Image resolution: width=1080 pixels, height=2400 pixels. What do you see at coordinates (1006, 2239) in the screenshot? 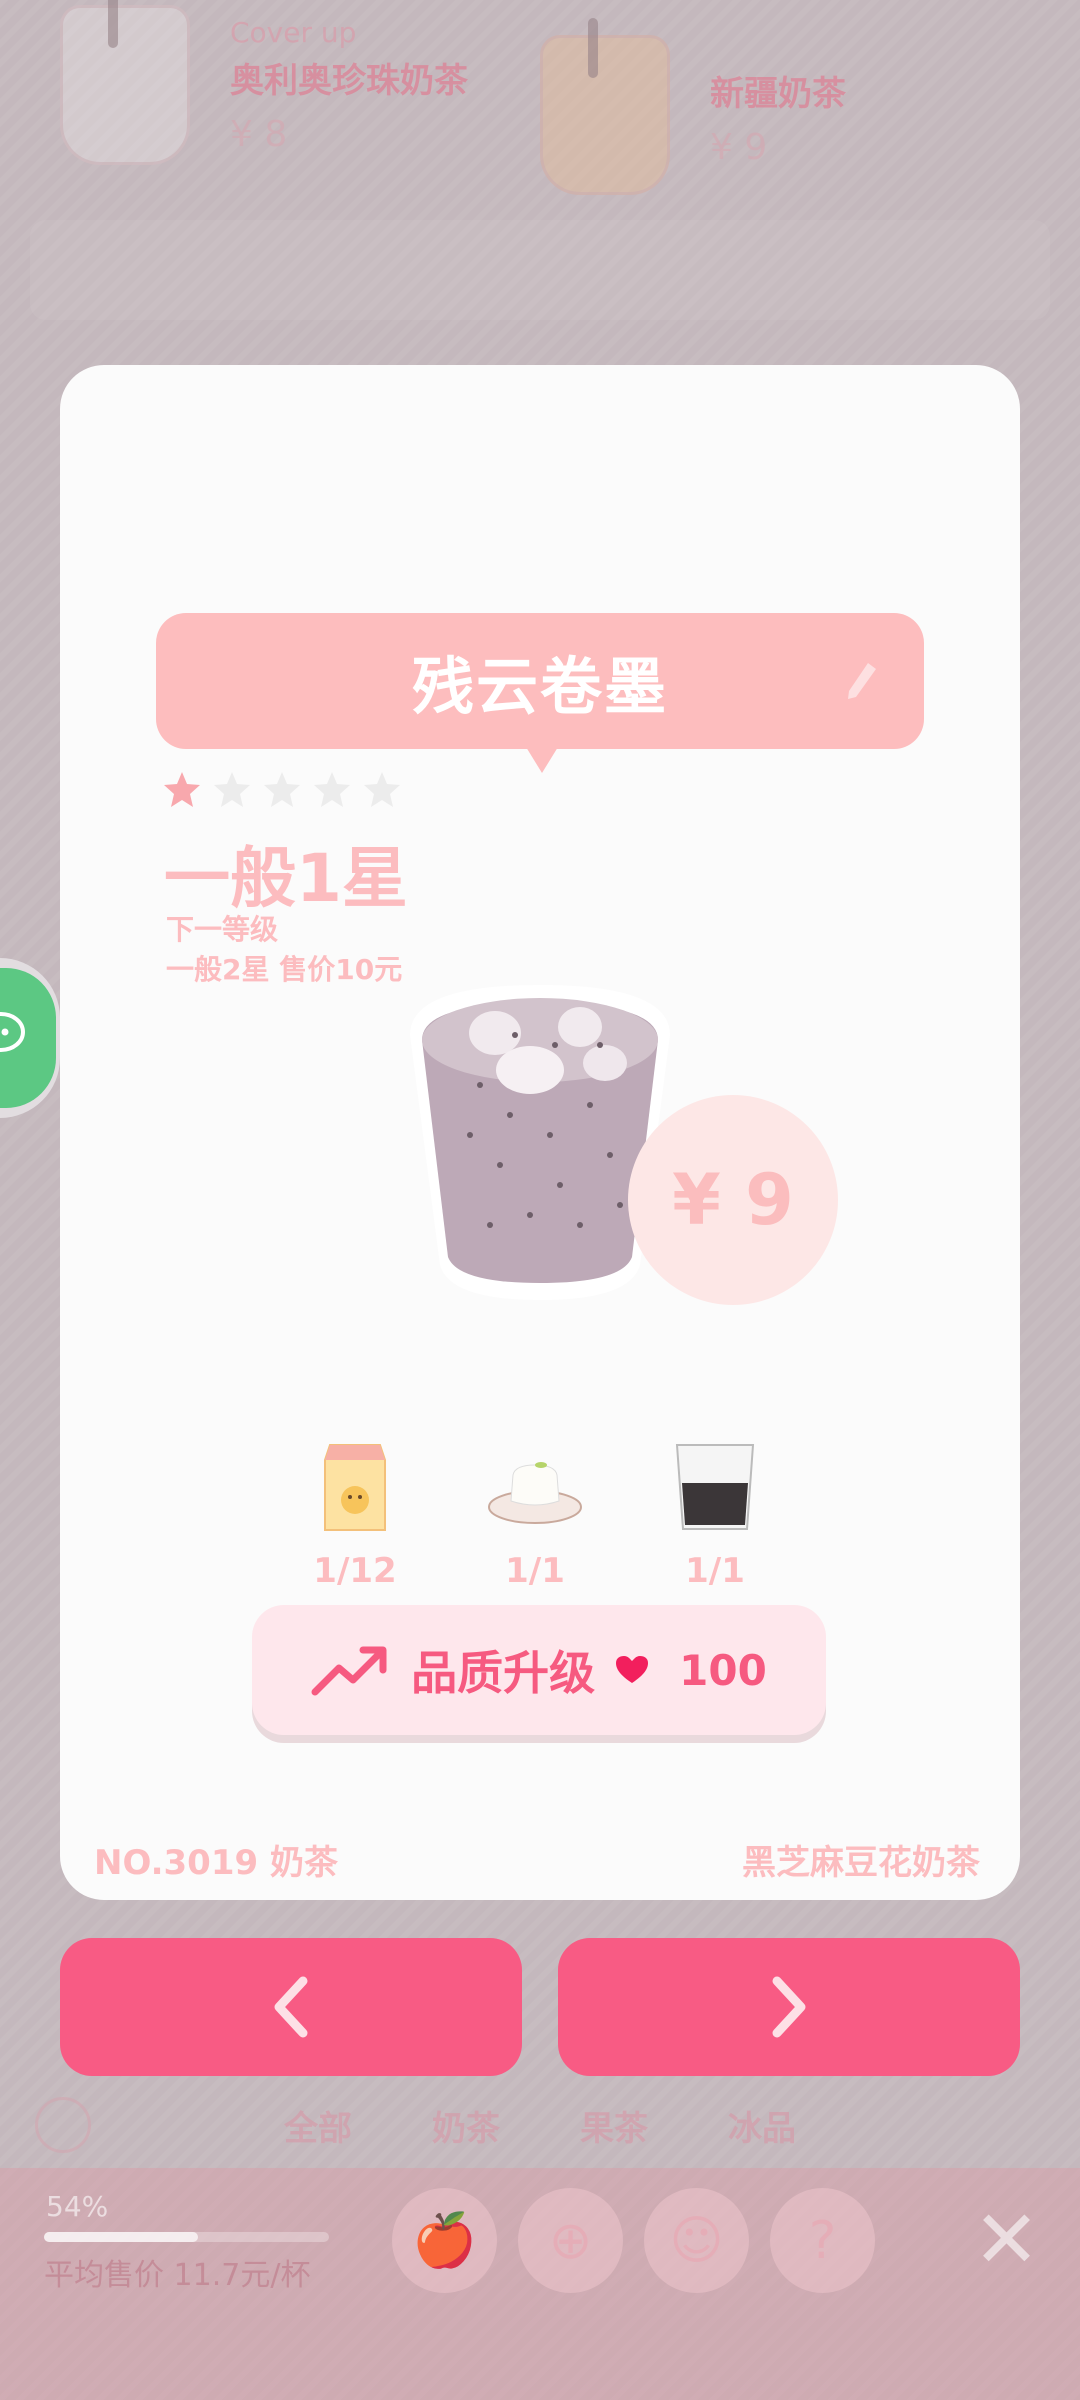
I see `close-icon: ✕` at bounding box center [1006, 2239].